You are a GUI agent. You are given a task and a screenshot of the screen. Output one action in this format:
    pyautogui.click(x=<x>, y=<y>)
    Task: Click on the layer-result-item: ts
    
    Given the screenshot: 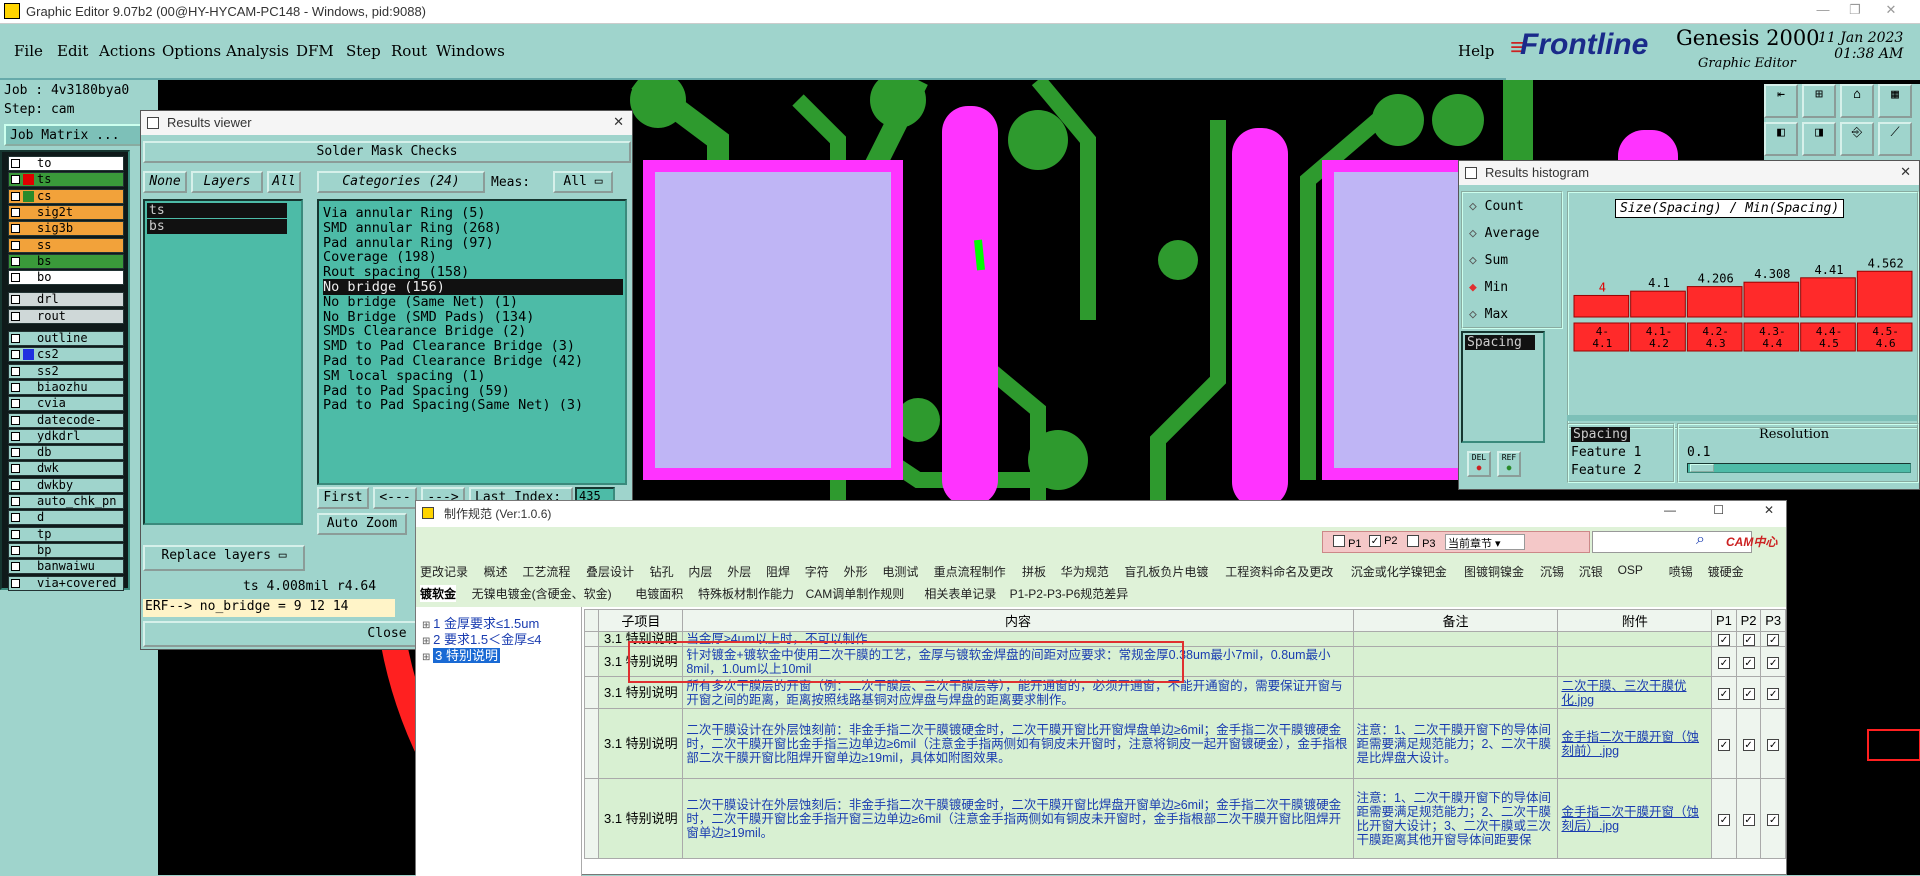 What is the action you would take?
    pyautogui.click(x=217, y=210)
    